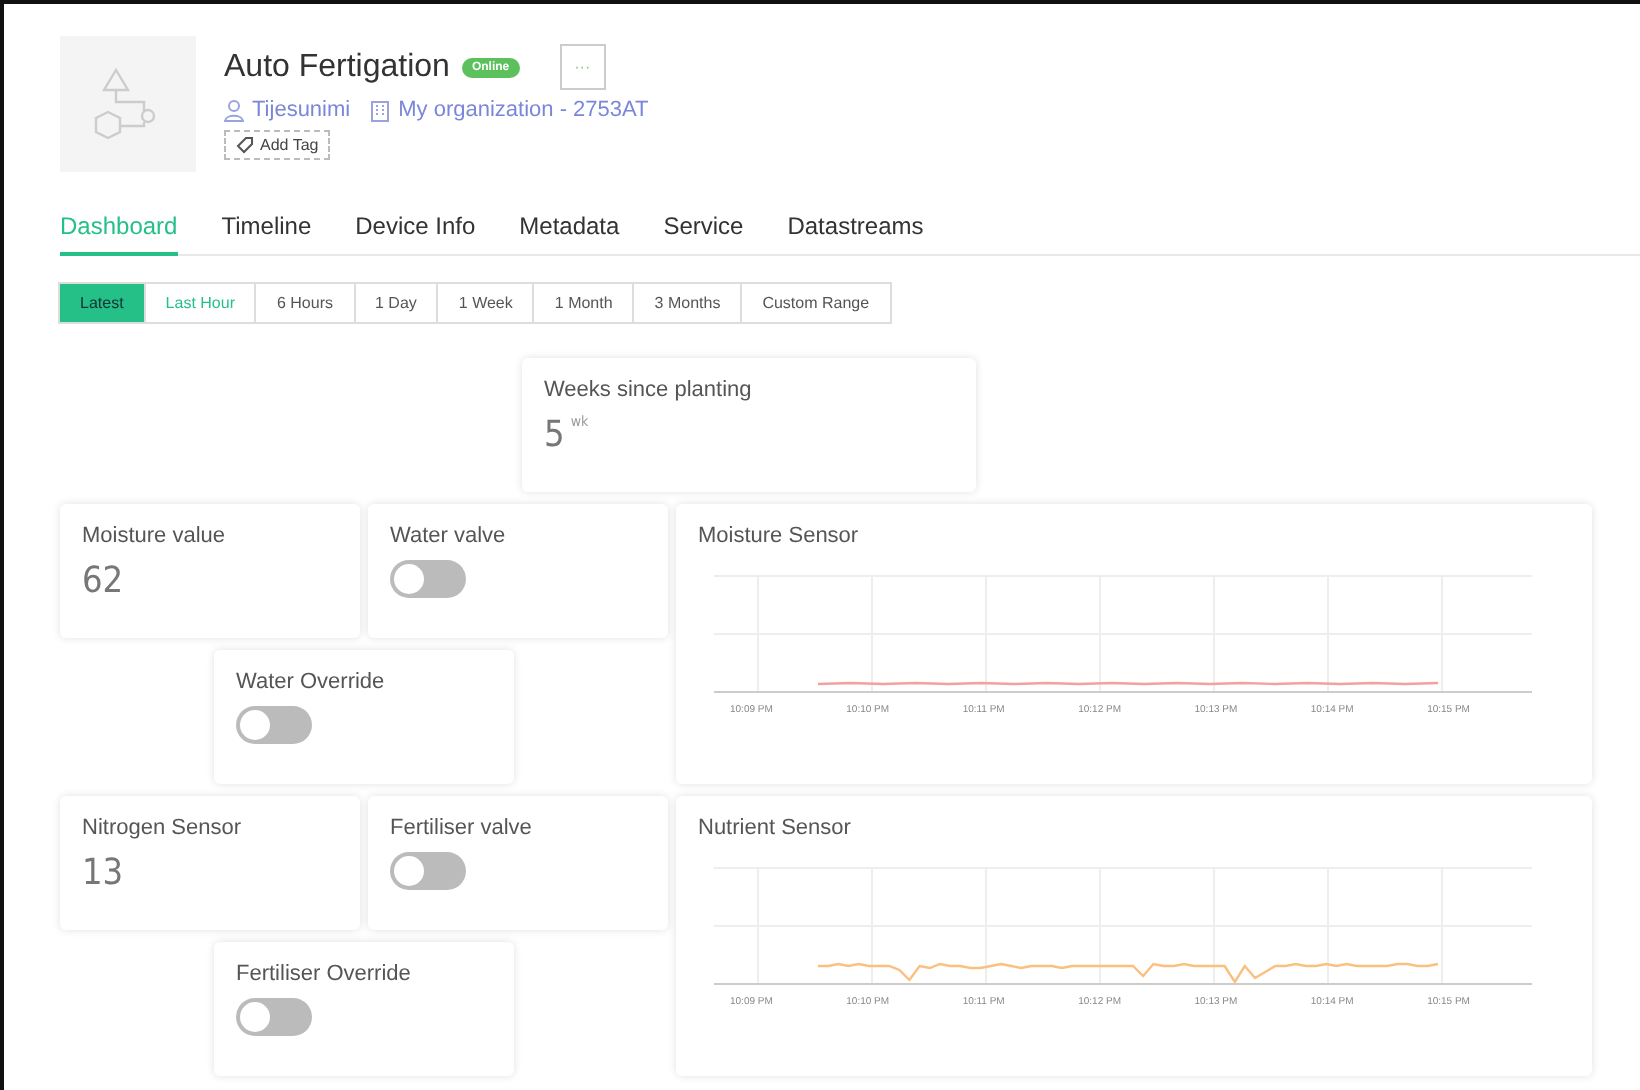 Image resolution: width=1640 pixels, height=1090 pixels. What do you see at coordinates (779, 536) in the screenshot?
I see `widget-title: Moisture Sensor` at bounding box center [779, 536].